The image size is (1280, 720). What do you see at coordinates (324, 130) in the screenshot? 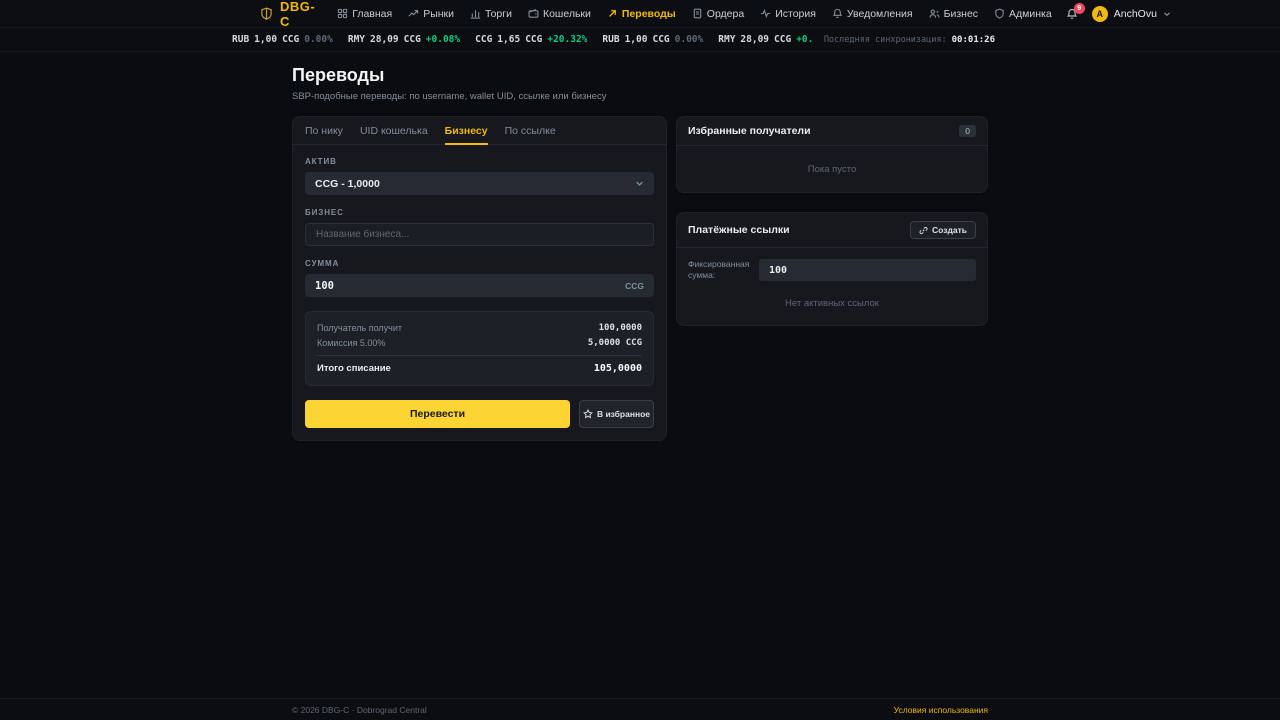
I see `tab-by-nick: По нику` at bounding box center [324, 130].